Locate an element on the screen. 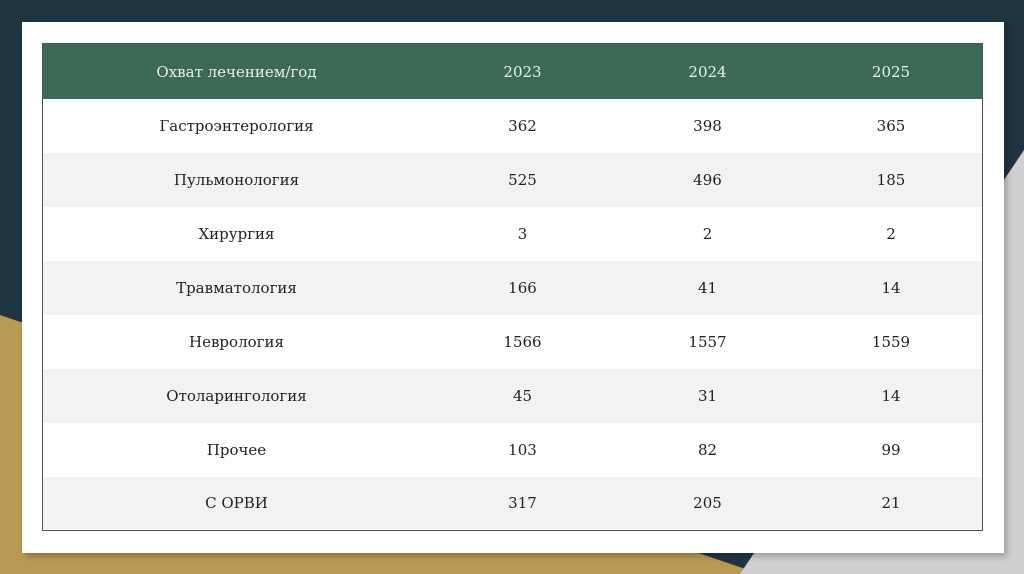  row-label: С ОРВИ is located at coordinates (236, 503).